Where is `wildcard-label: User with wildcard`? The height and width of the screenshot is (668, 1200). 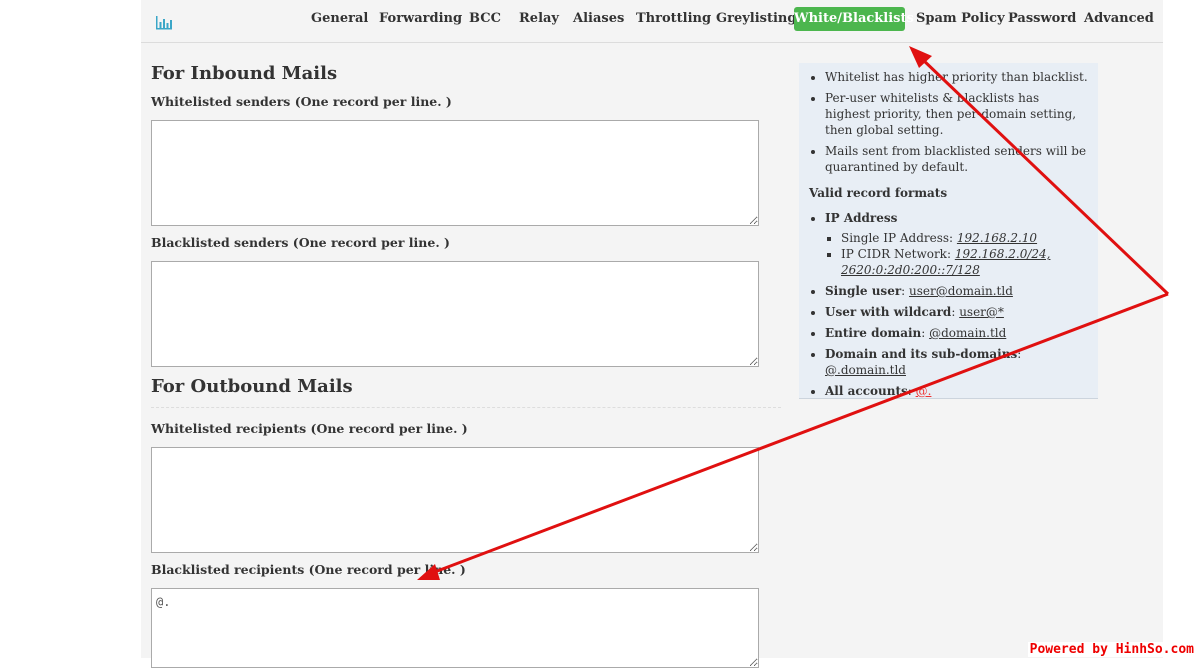
wildcard-label: User with wildcard is located at coordinates (888, 312).